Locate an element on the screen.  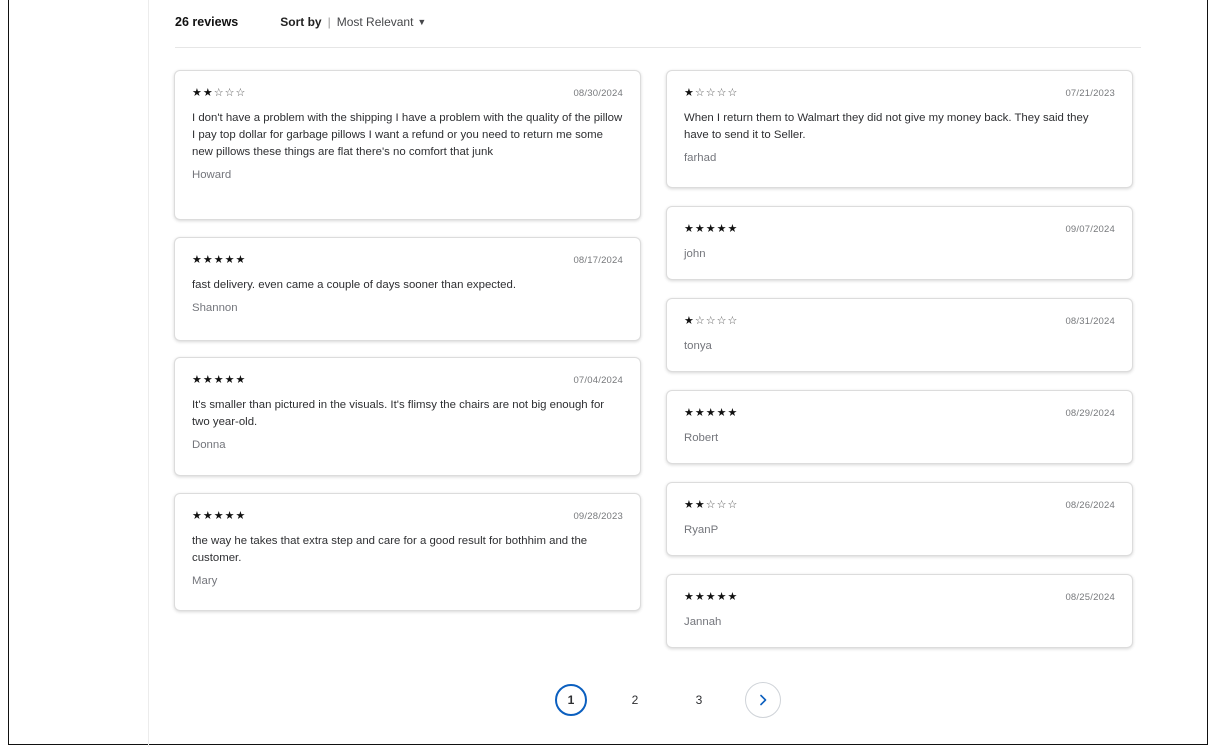
chevron-down-icon: ▼ is located at coordinates (421, 22).